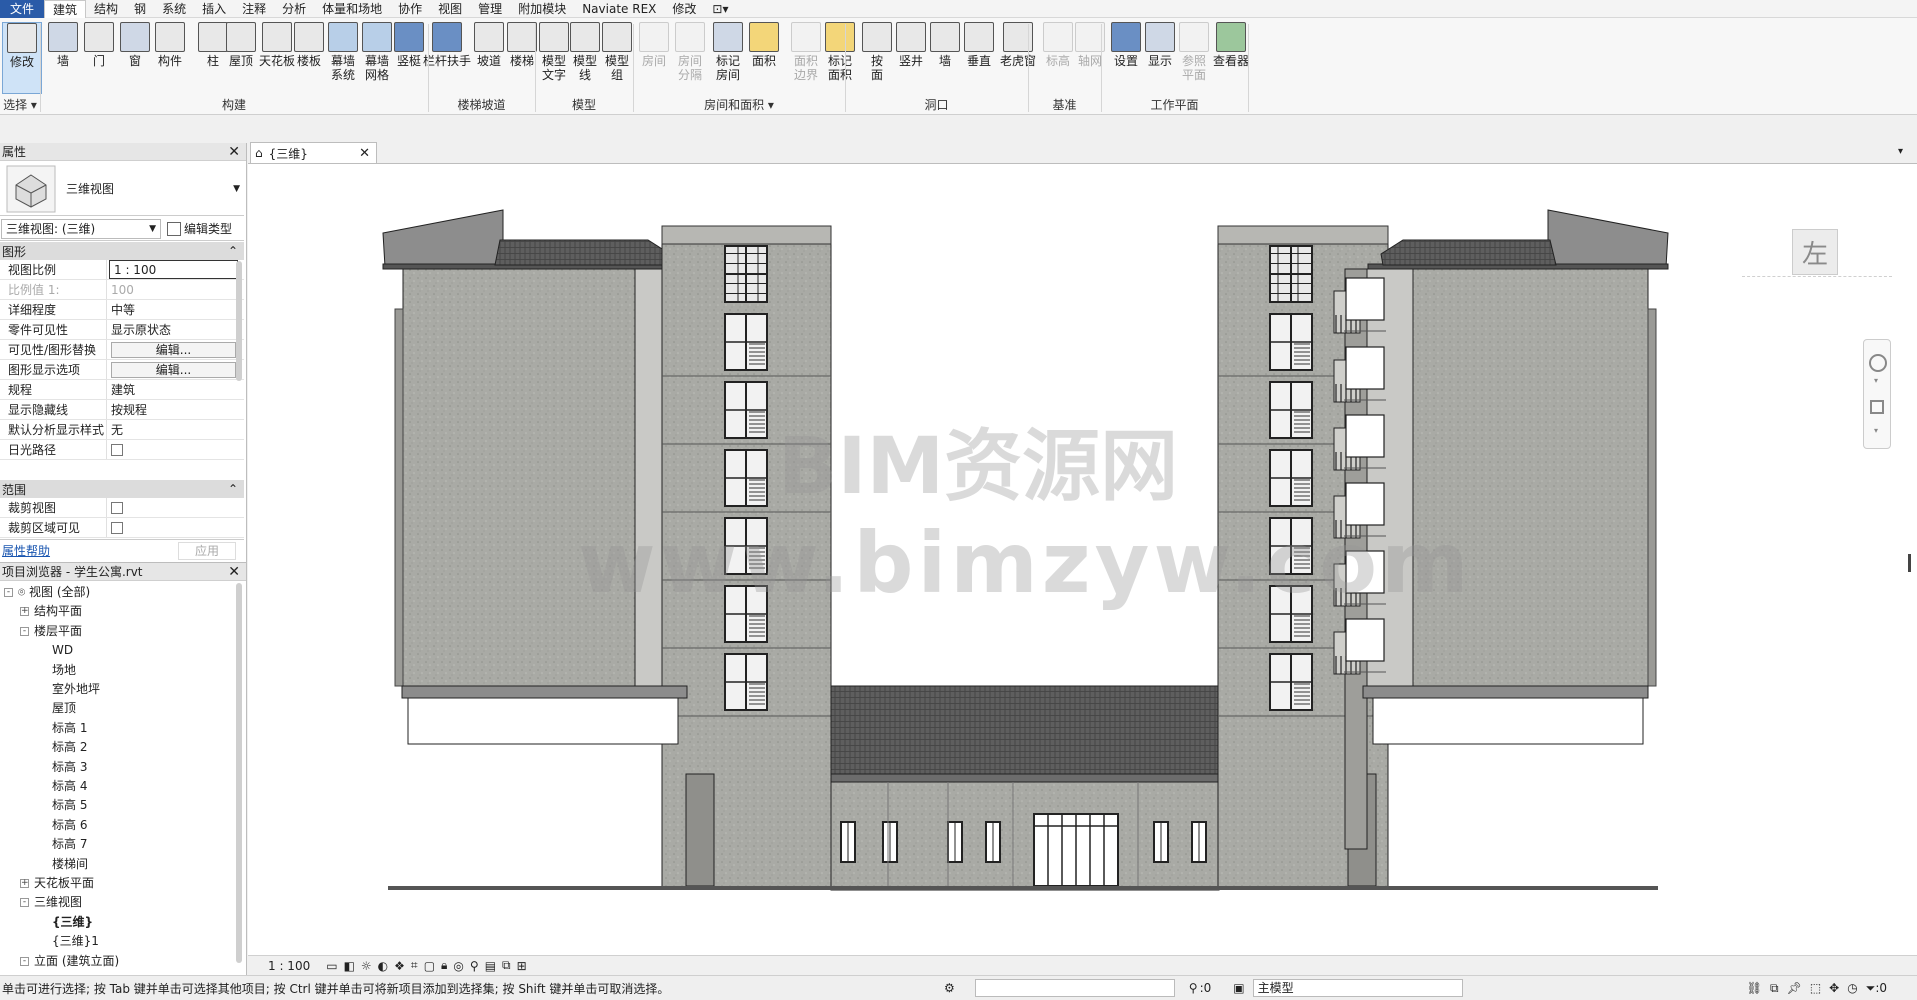 The width and height of the screenshot is (1917, 1000). What do you see at coordinates (1160, 45) in the screenshot?
I see `ribbon-button-show-workplane: 显示` at bounding box center [1160, 45].